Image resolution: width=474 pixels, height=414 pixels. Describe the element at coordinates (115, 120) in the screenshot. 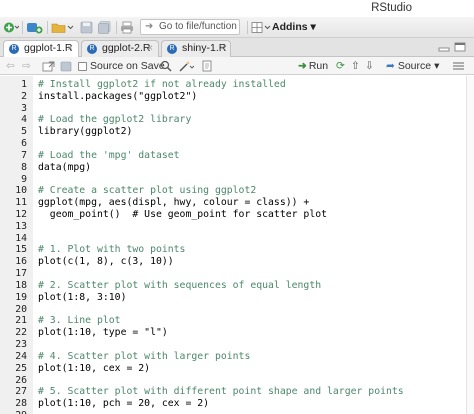

I see `code-comment: # Load the ggplot2 library` at that location.